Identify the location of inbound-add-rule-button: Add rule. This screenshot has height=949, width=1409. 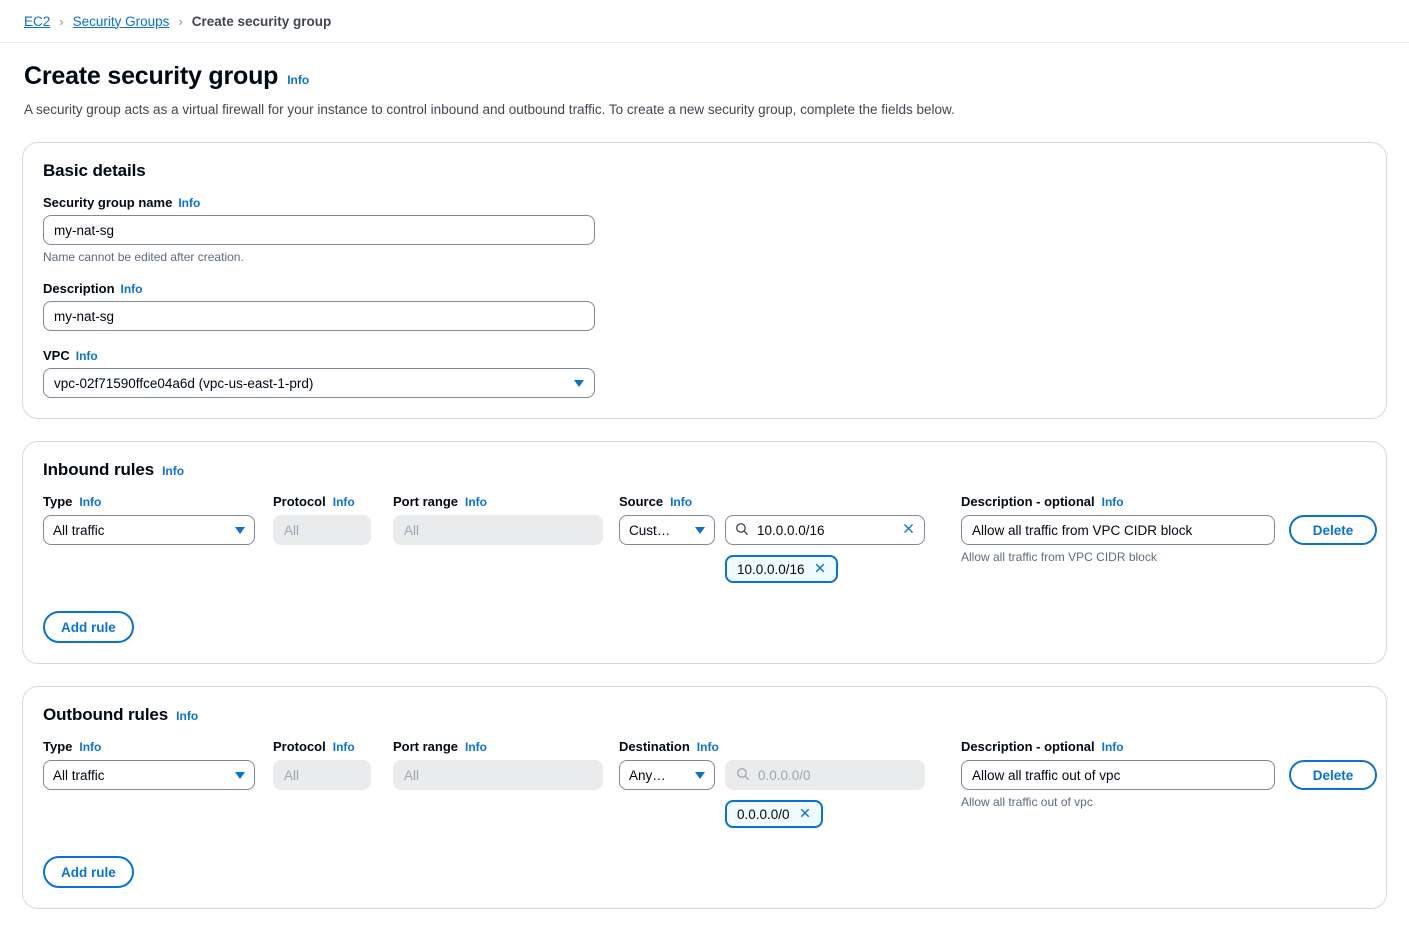
(88, 627).